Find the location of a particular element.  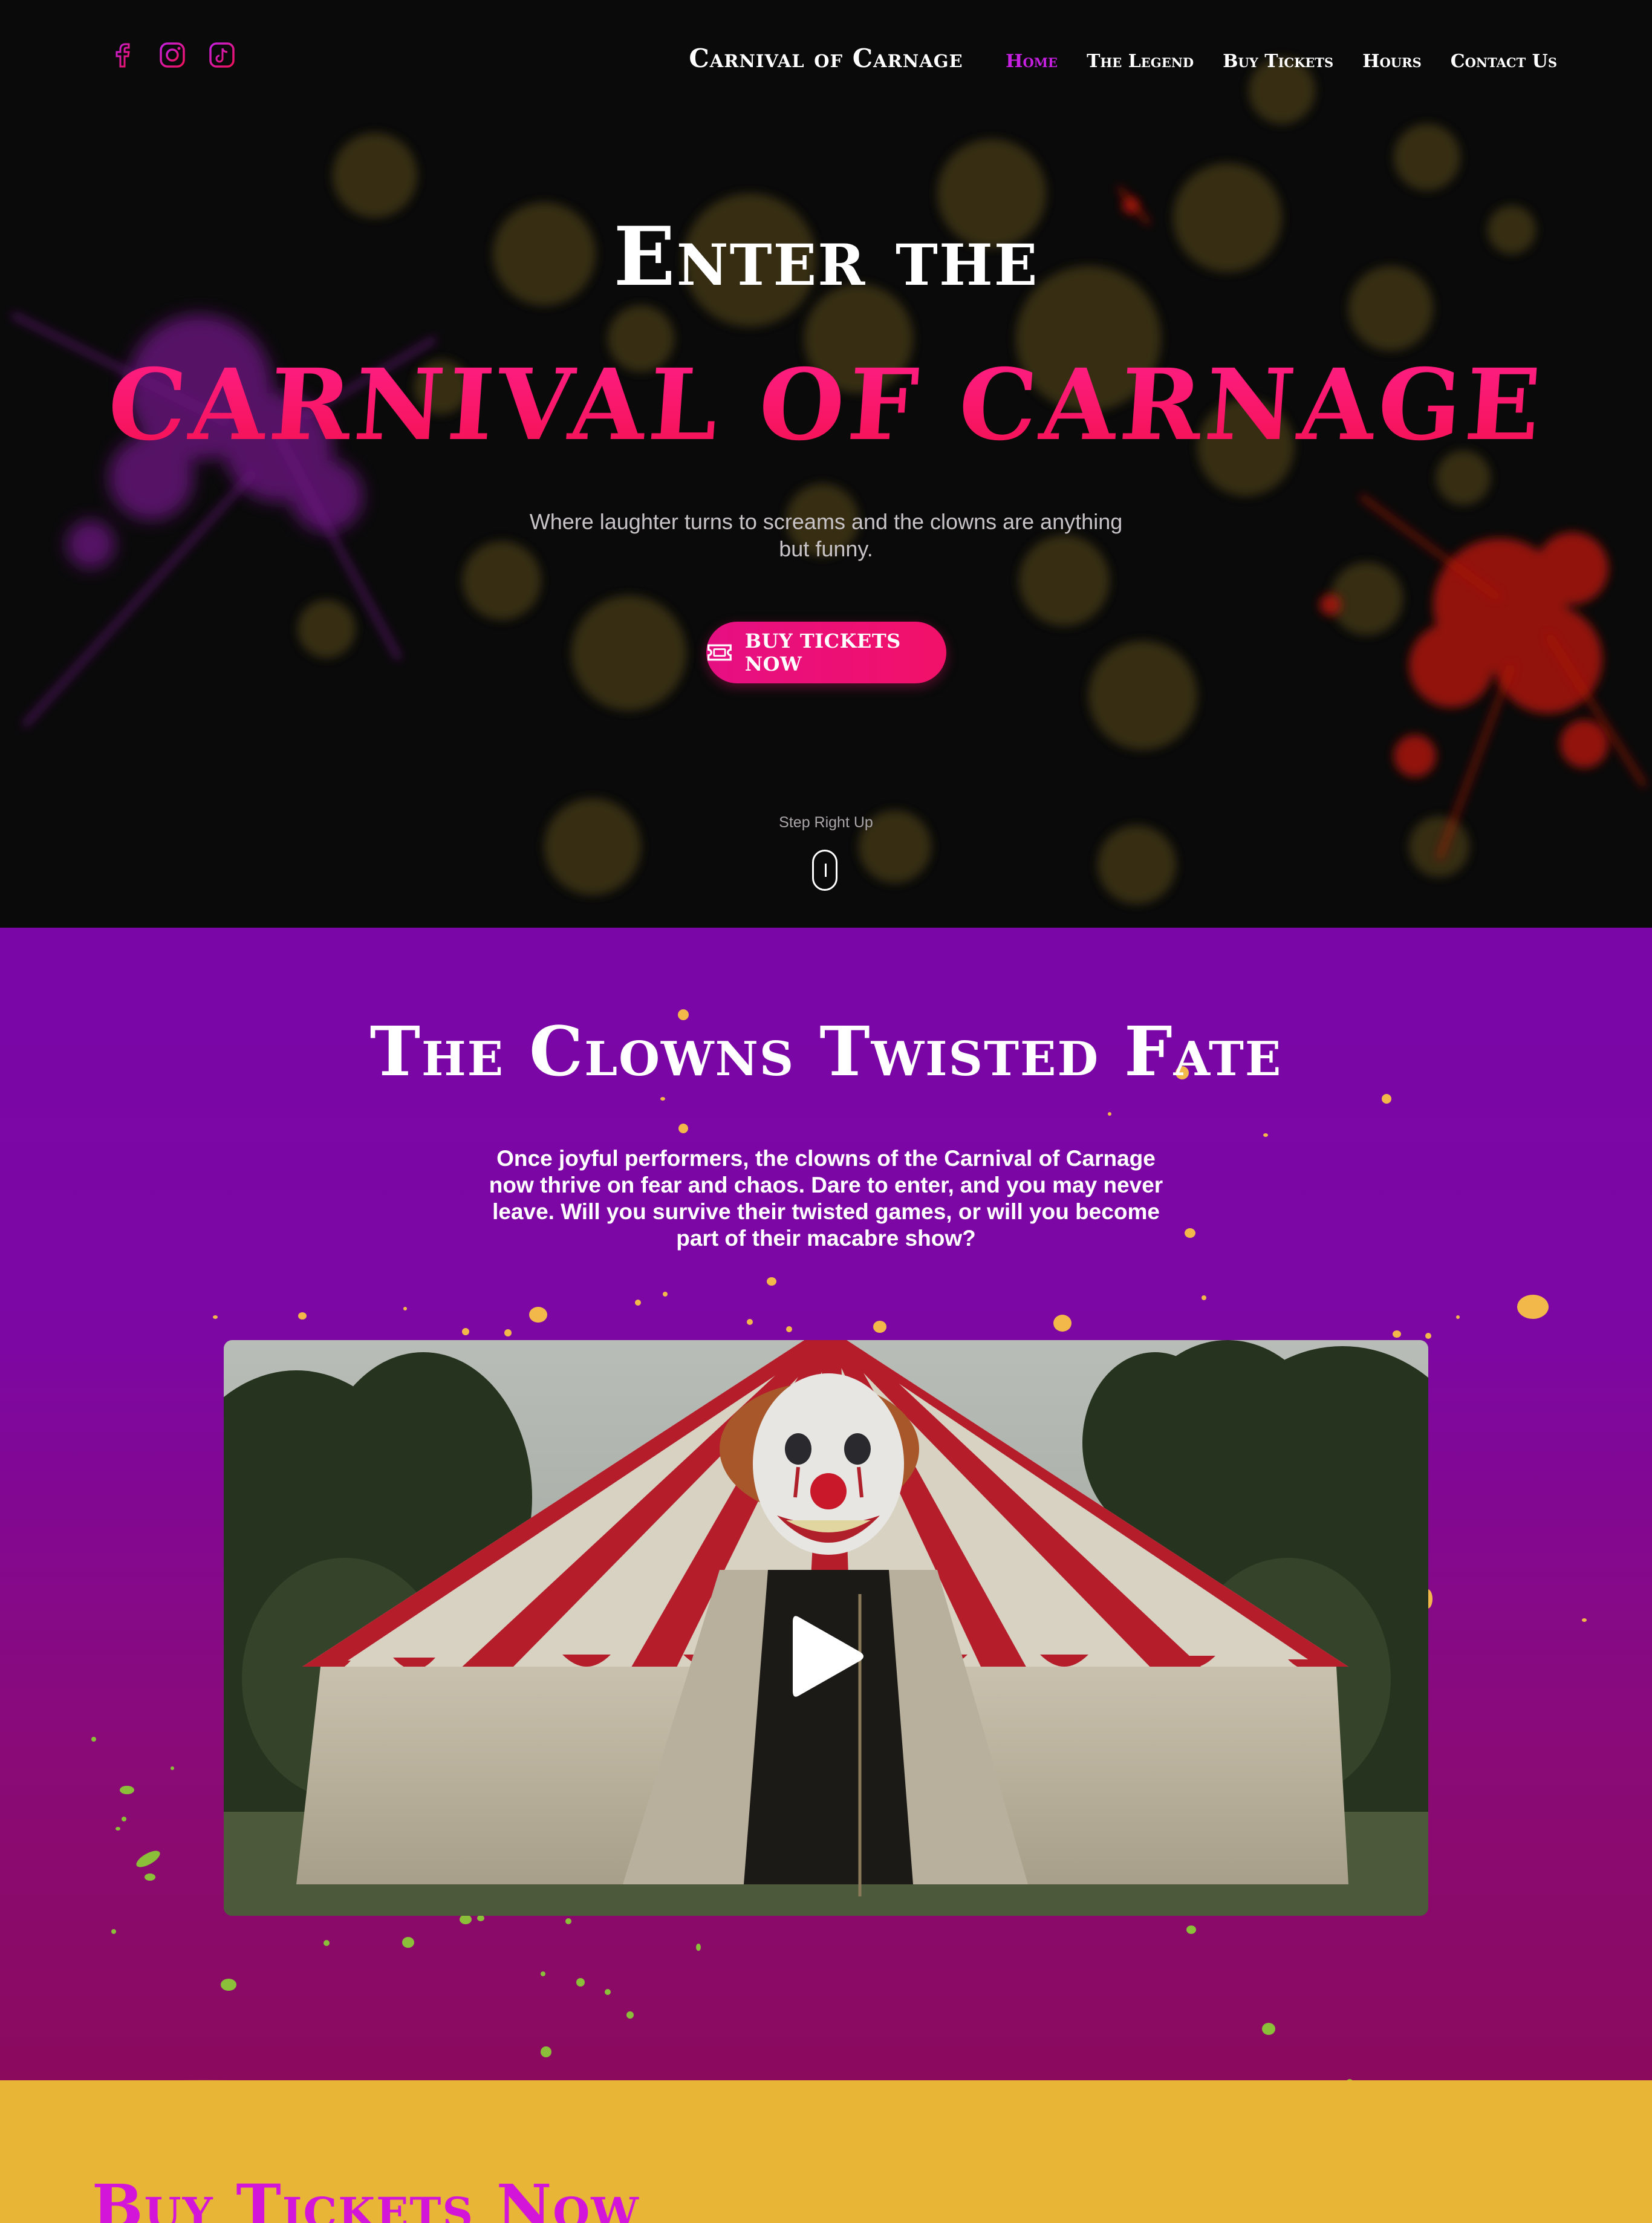

ticket-icon is located at coordinates (719, 652).